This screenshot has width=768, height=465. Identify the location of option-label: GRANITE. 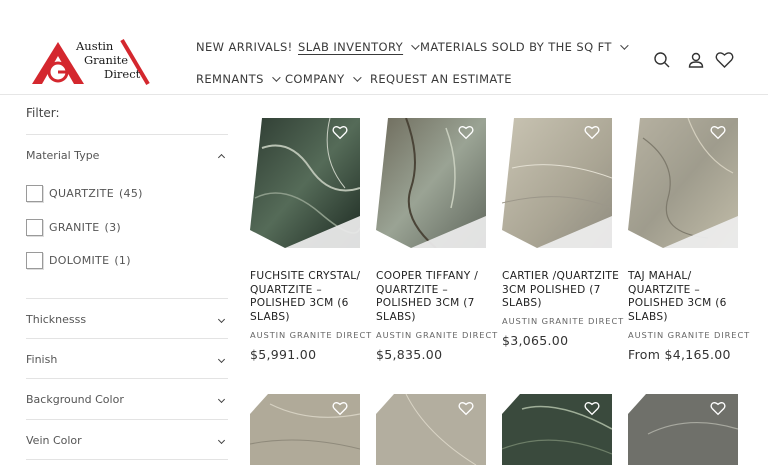
(74, 227).